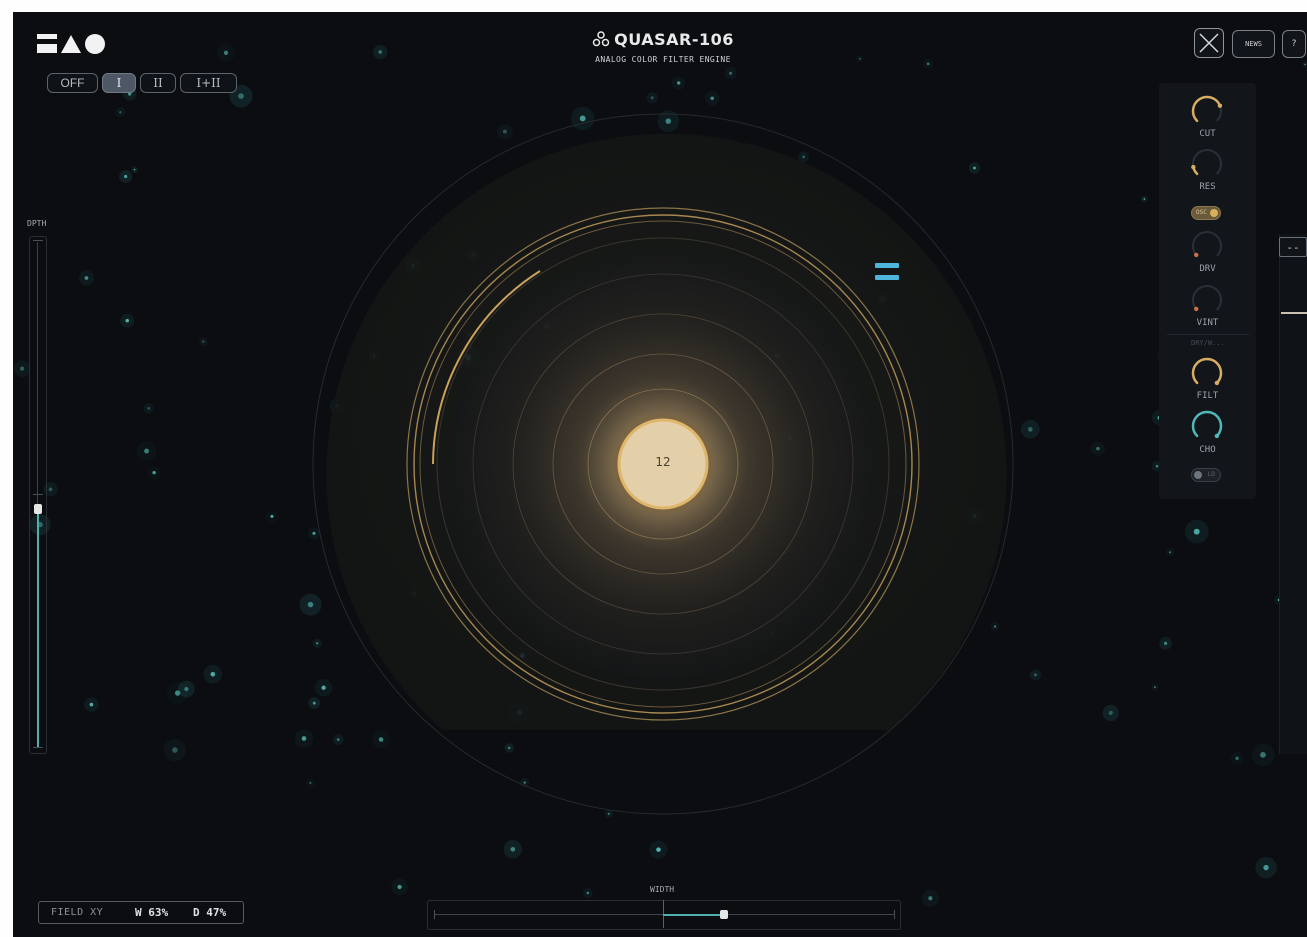 This screenshot has width=1307, height=937. Describe the element at coordinates (152, 912) in the screenshot. I see `field-width-value: W 63%` at that location.